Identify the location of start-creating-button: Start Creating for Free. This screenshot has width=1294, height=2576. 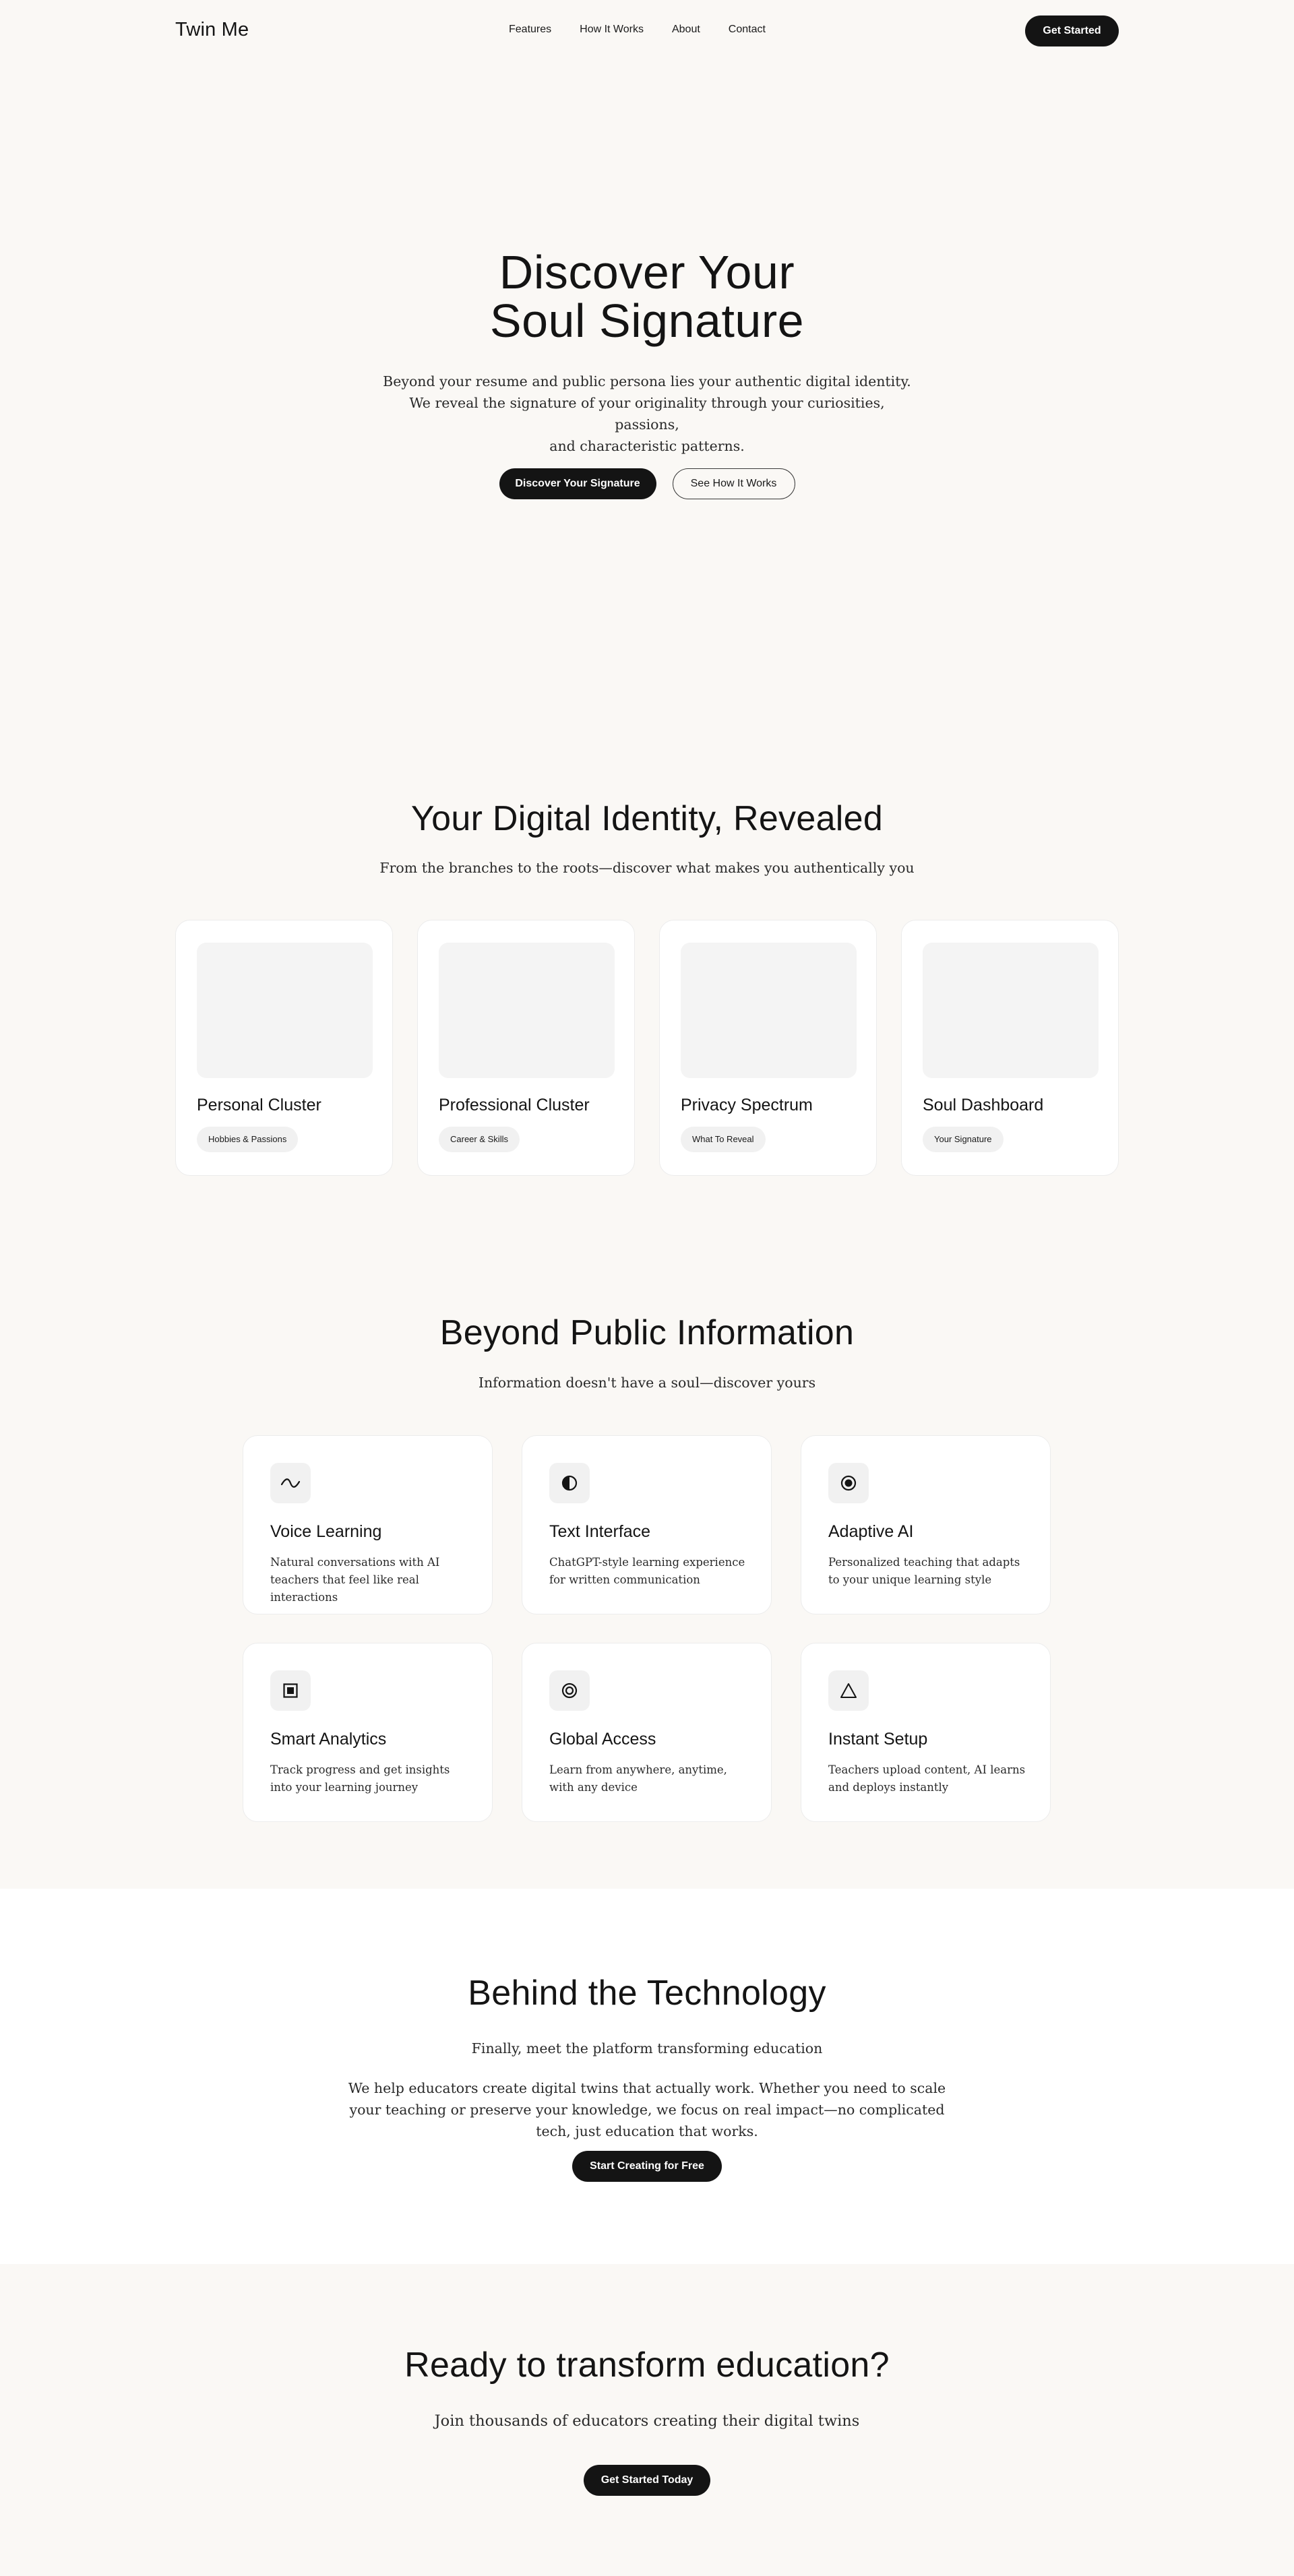
(647, 2166).